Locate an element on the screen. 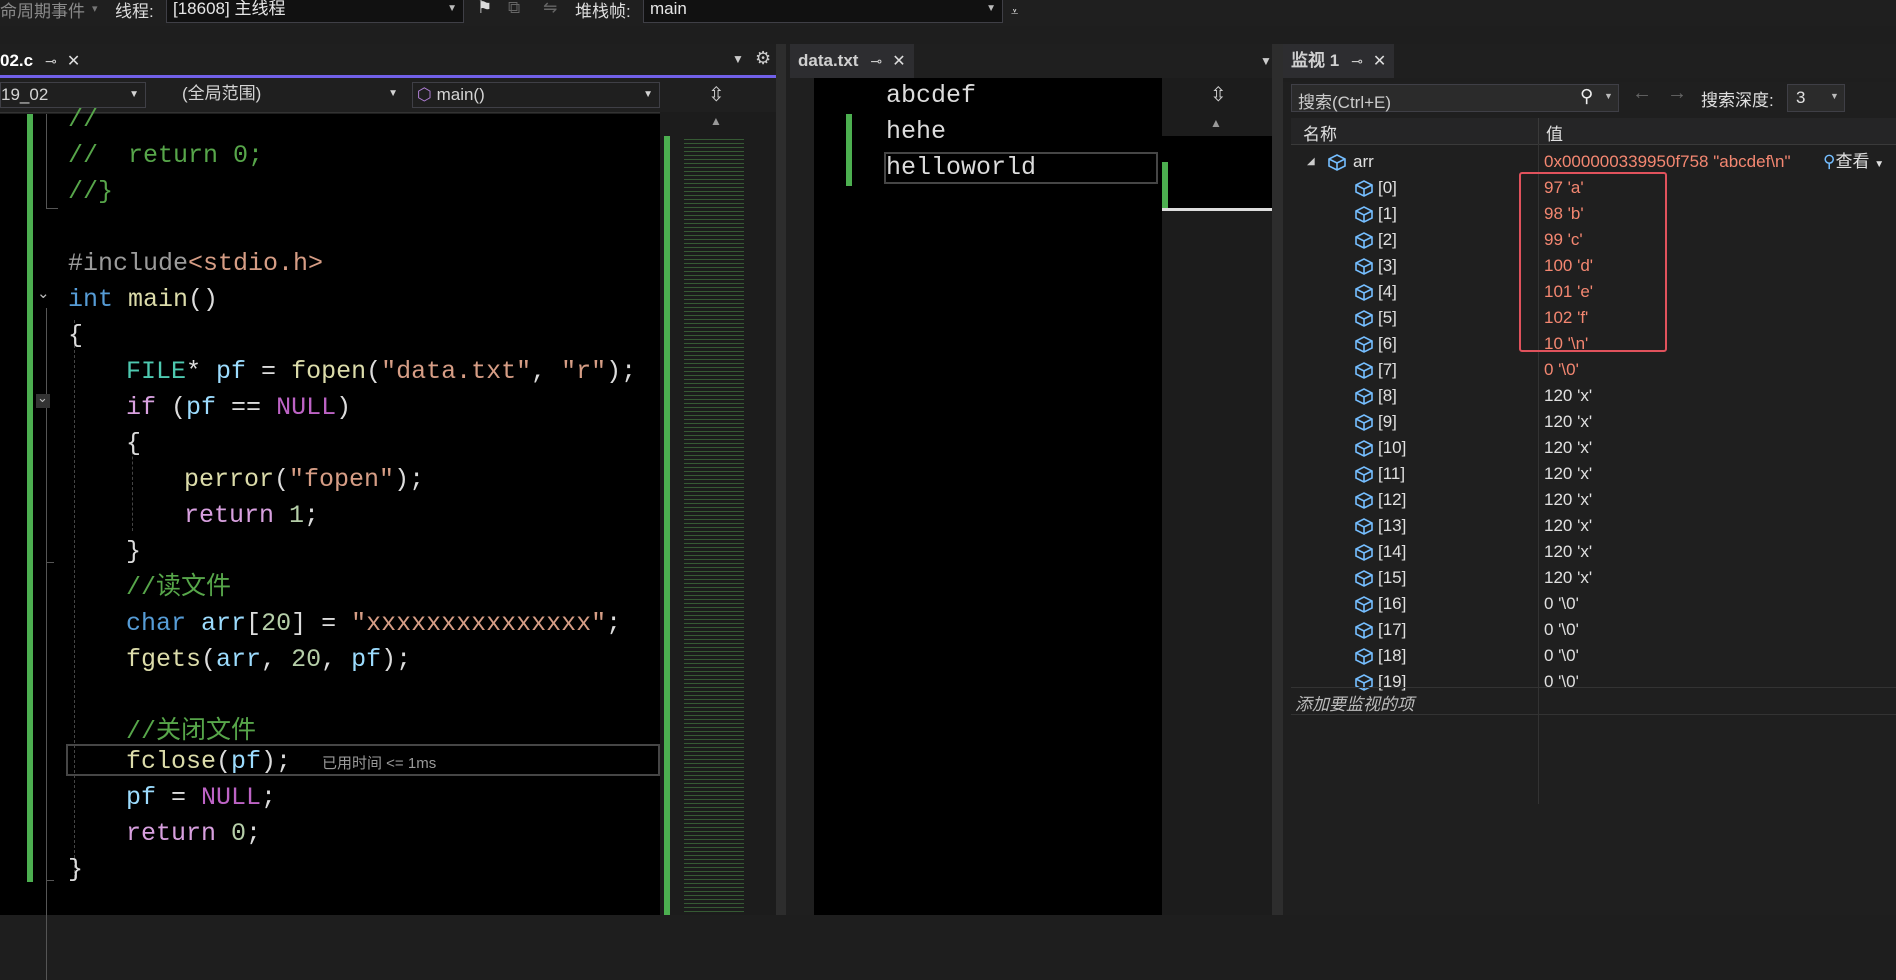 The width and height of the screenshot is (1896, 980). watch-row: [13] 120 'x' is located at coordinates (1589, 526).